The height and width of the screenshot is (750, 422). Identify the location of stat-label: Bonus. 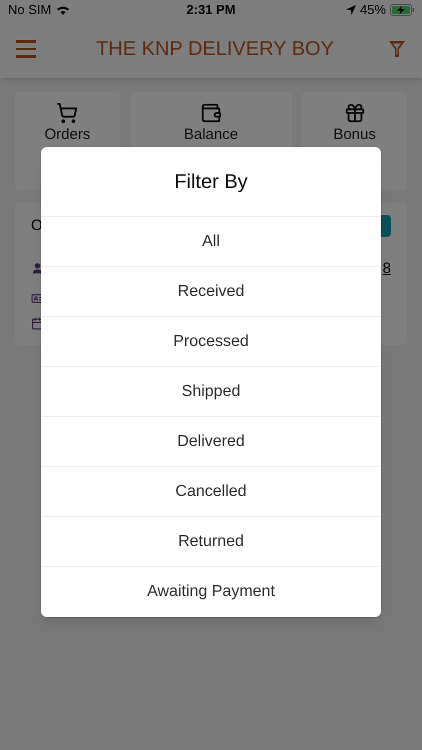
(354, 134).